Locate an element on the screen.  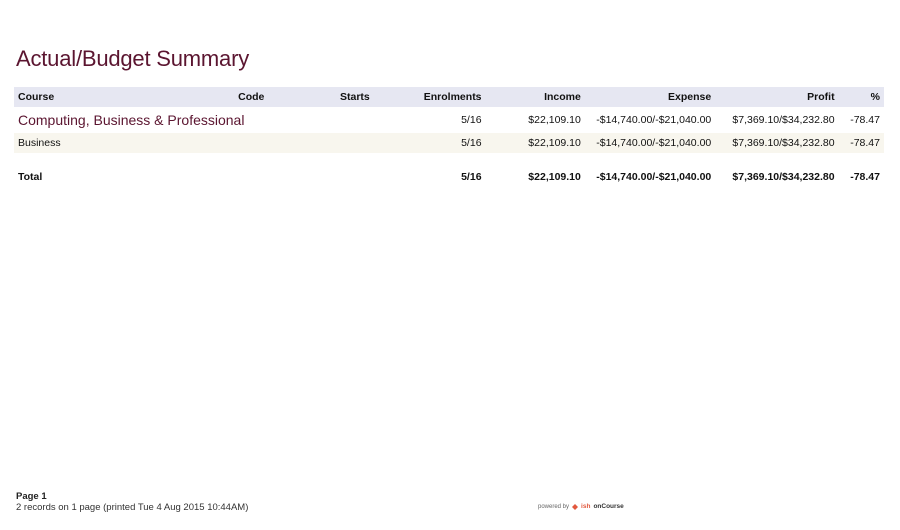
footer-page-number: Page 1 is located at coordinates (31, 496).